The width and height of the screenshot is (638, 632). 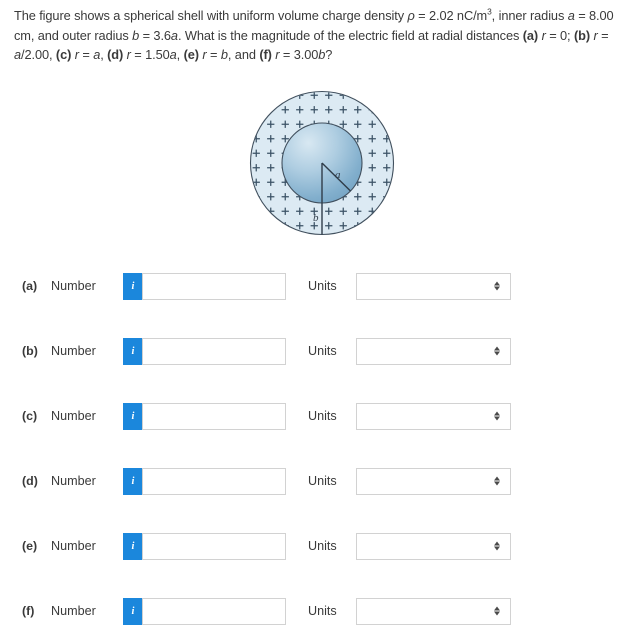 What do you see at coordinates (30, 546) in the screenshot?
I see `row-letter-e: (e)` at bounding box center [30, 546].